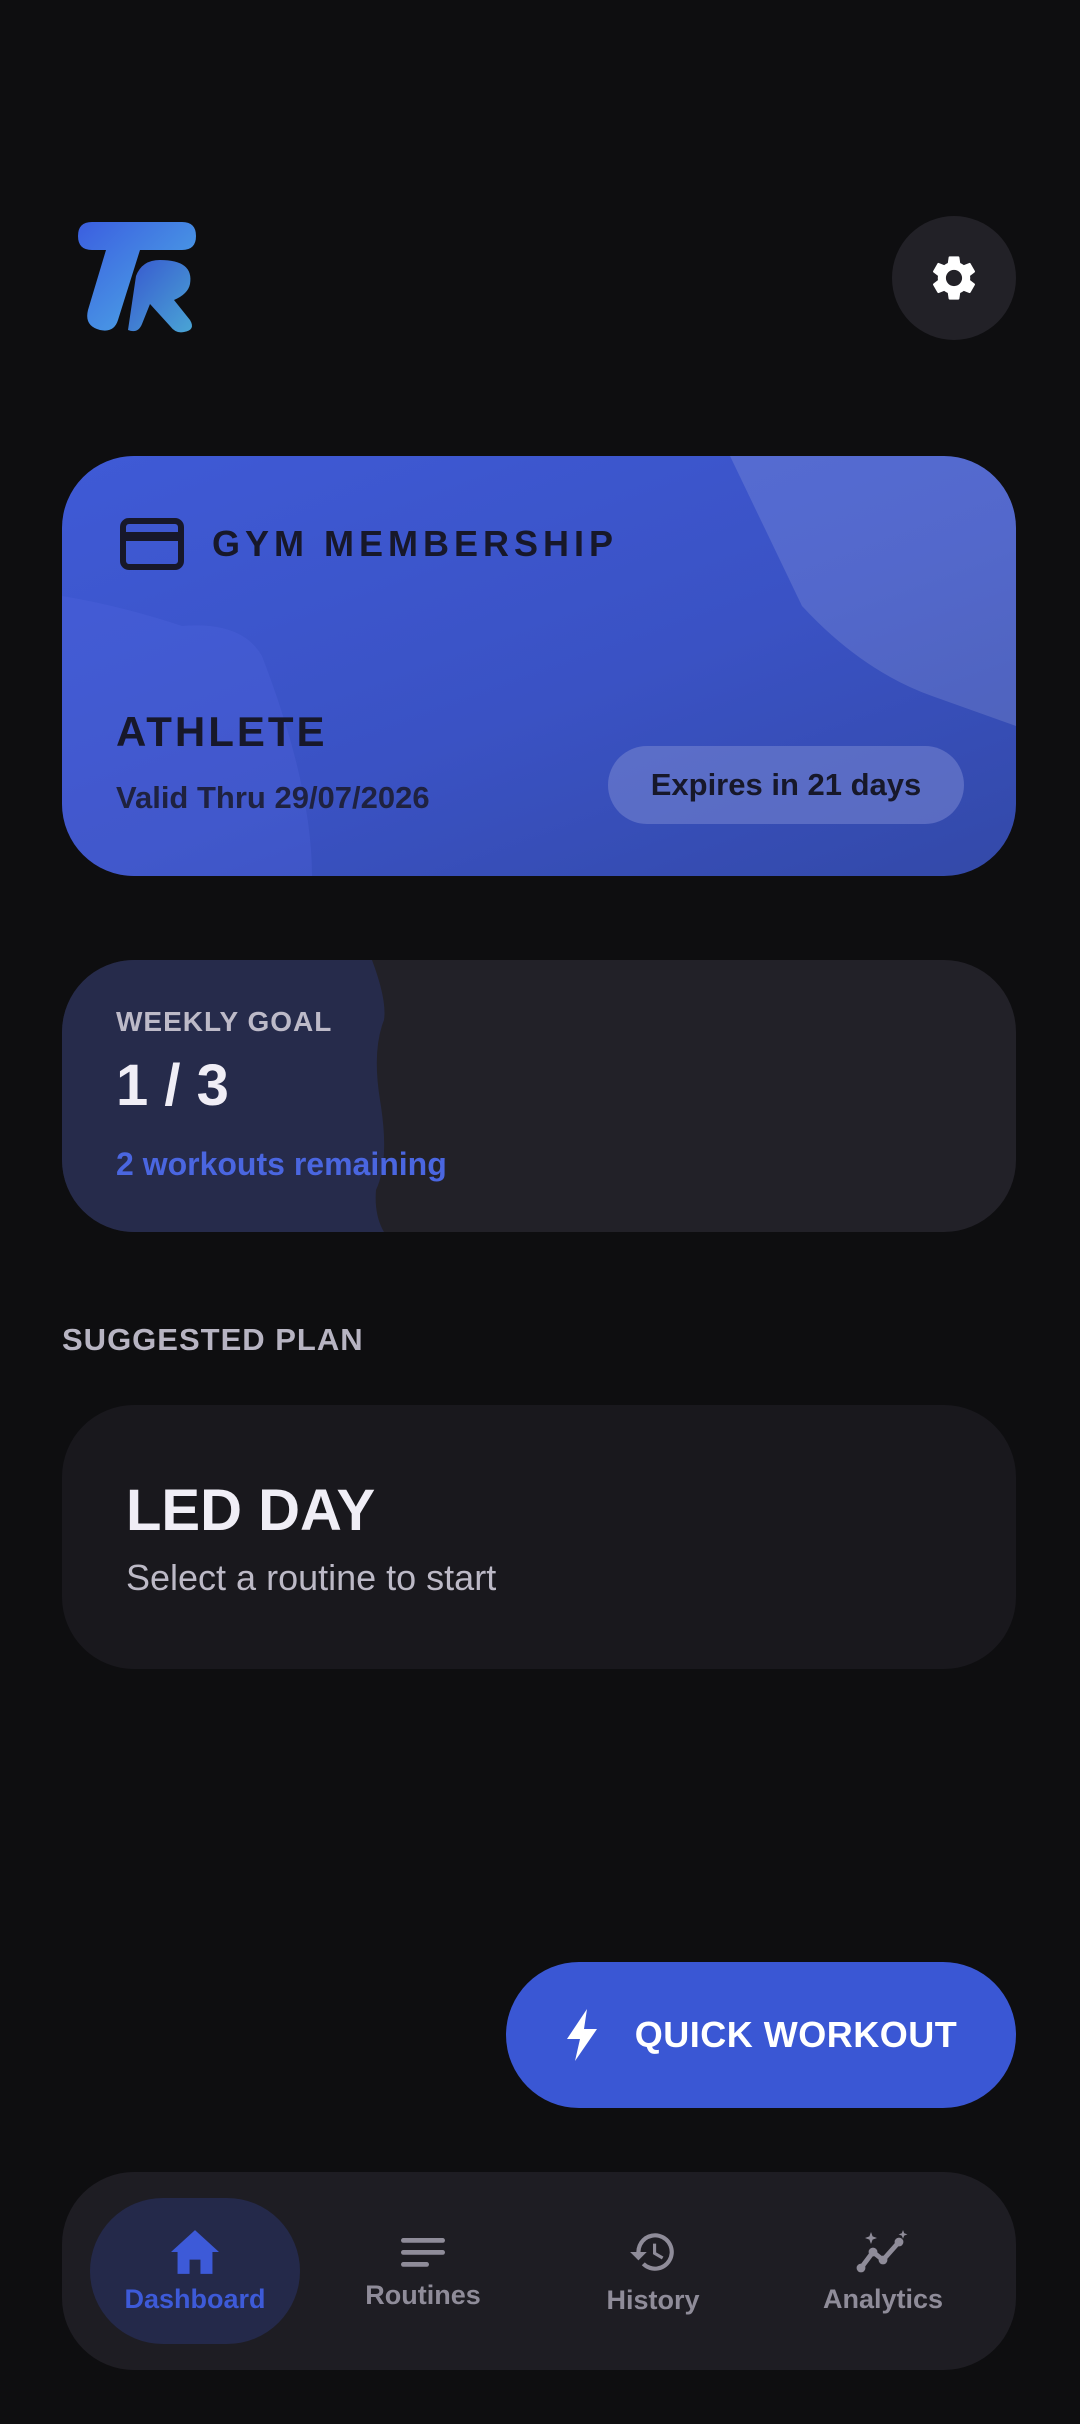 The height and width of the screenshot is (2424, 1080). I want to click on quick-workout-button: QUICK WORKOUT, so click(761, 2035).